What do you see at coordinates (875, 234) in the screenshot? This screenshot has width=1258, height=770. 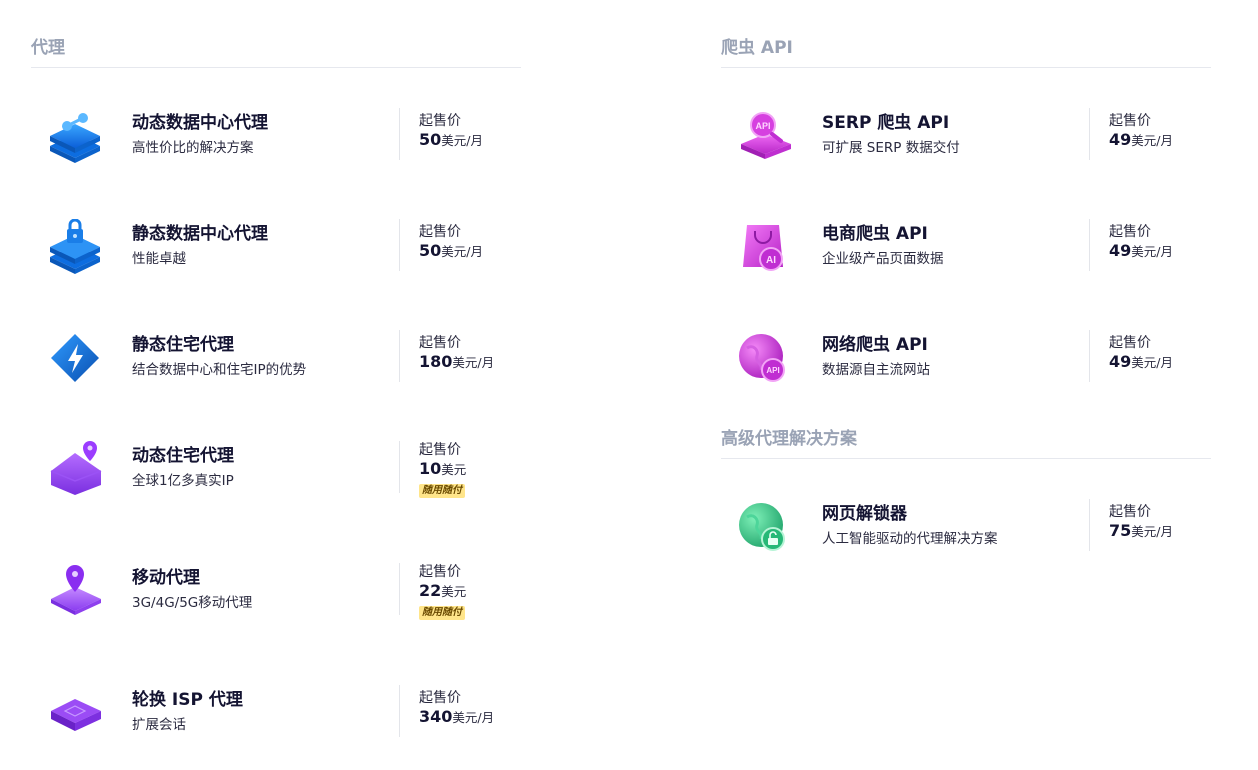 I see `product-name: 电商爬虫 API` at bounding box center [875, 234].